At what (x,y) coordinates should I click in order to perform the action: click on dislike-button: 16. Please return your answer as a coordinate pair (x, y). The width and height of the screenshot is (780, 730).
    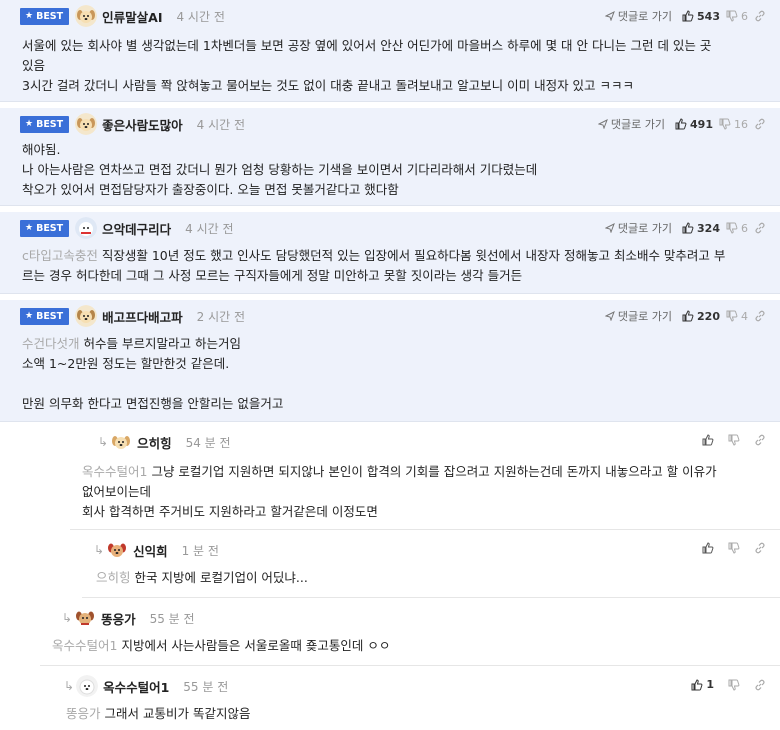
    Looking at the image, I should click on (733, 124).